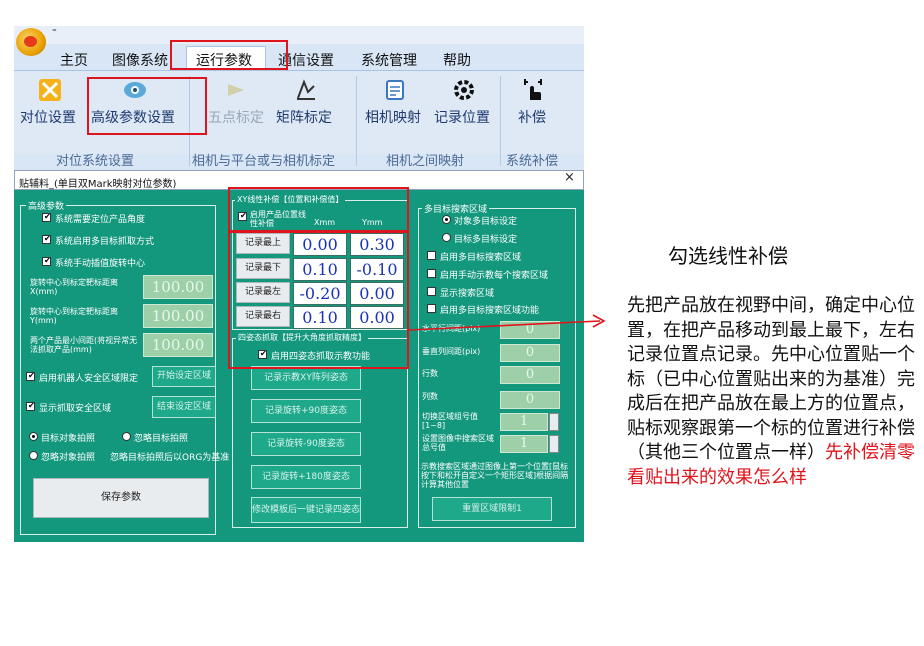  I want to click on min-gap-label: 两个产品最小间距(将视异常无法抓取产品(mm), so click(84, 345).